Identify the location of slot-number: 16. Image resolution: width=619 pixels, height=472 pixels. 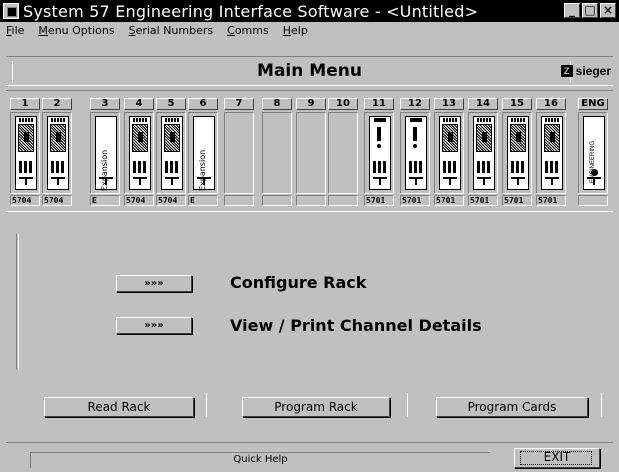
(551, 104).